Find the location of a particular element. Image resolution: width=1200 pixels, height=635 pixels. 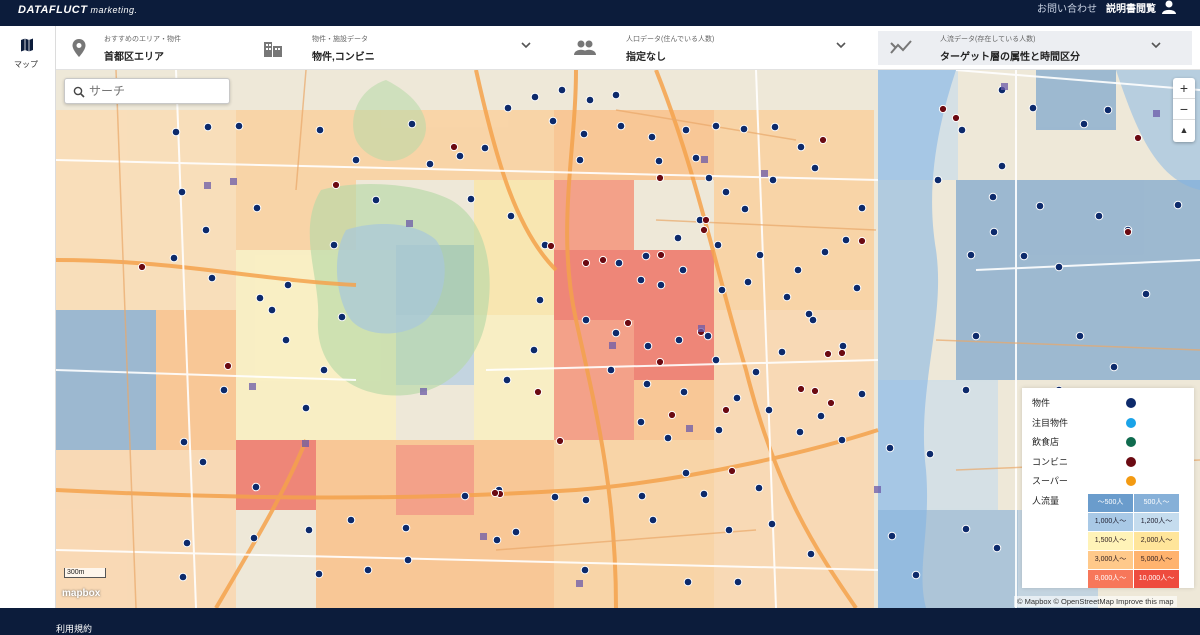

legend-flow-cell: 500人〜 is located at coordinates (1156, 503).